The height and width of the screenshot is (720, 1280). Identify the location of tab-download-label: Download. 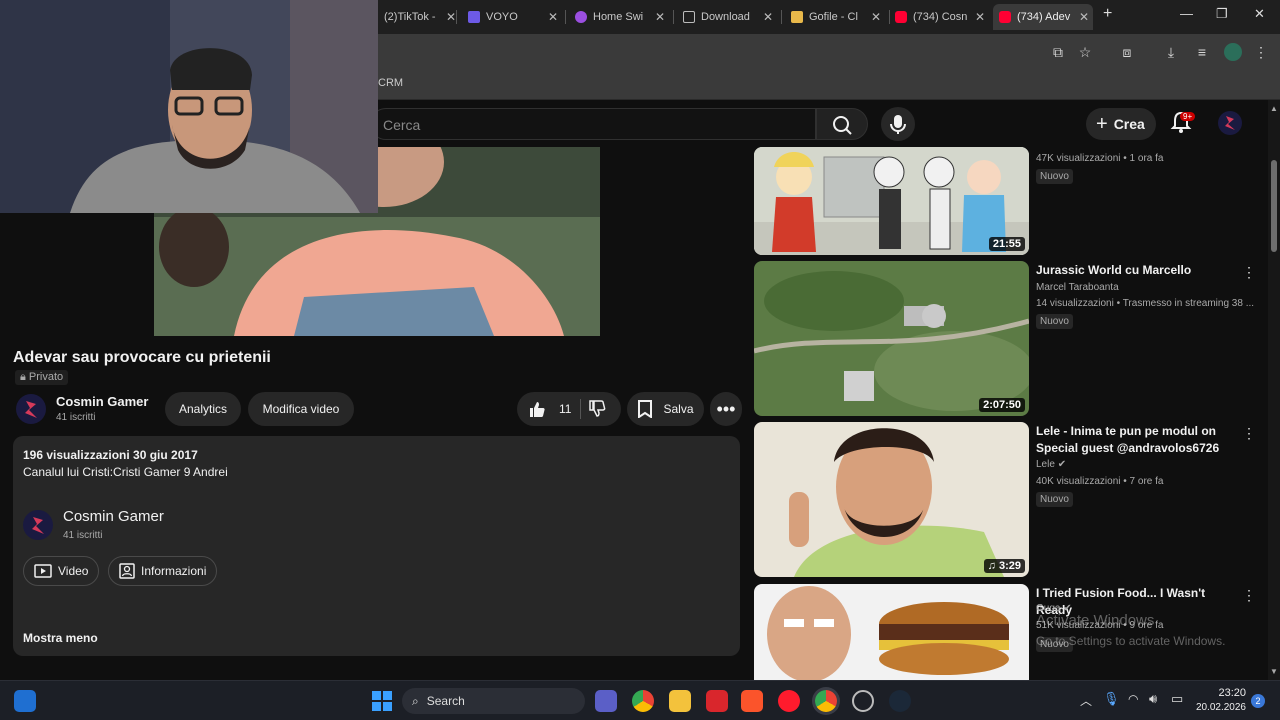
(725, 17).